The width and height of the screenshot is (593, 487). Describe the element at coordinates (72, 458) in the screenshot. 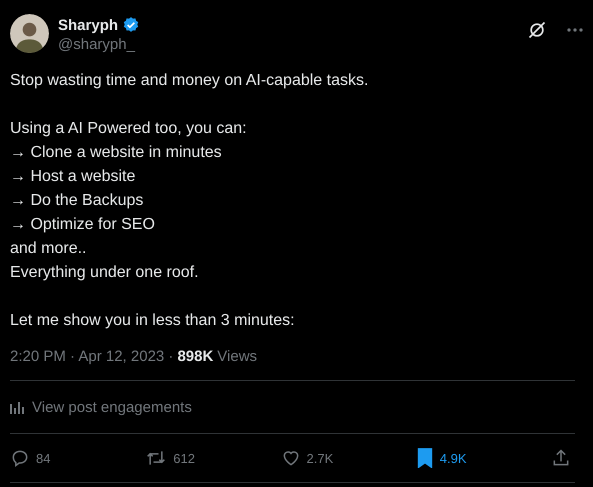

I see `reply-button: 84` at that location.